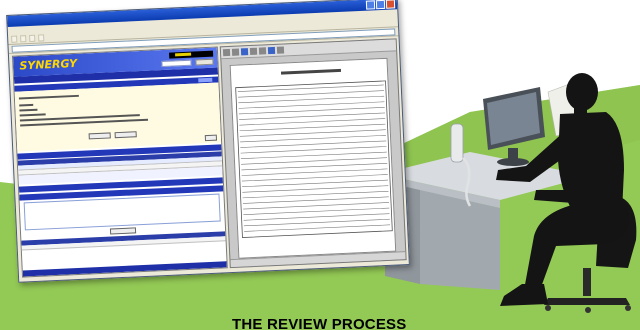 This screenshot has width=640, height=330. I want to click on app-status-bar, so click(124, 269).